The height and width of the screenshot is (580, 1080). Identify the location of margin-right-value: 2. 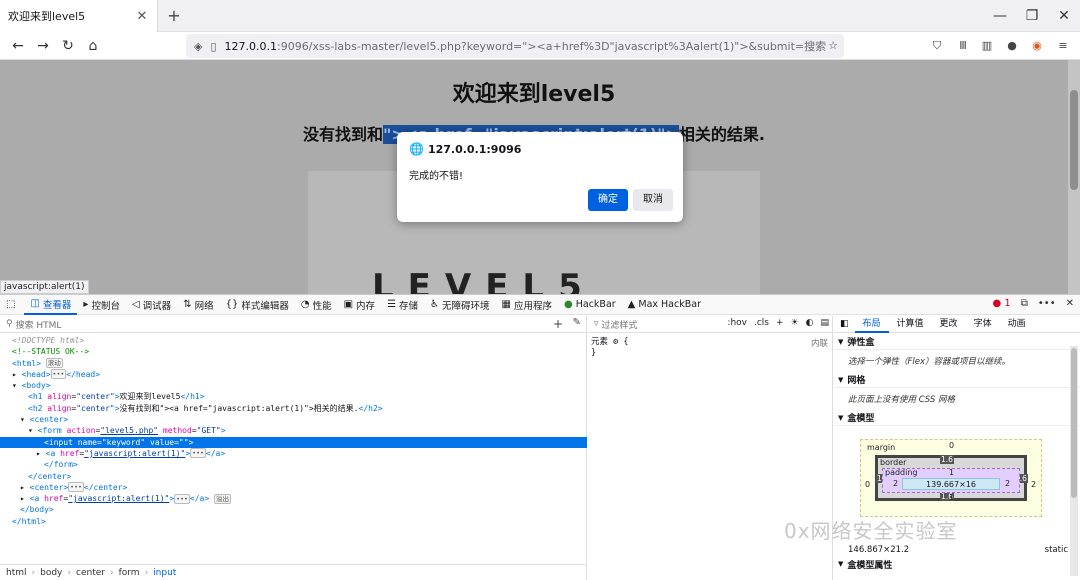
(1033, 484).